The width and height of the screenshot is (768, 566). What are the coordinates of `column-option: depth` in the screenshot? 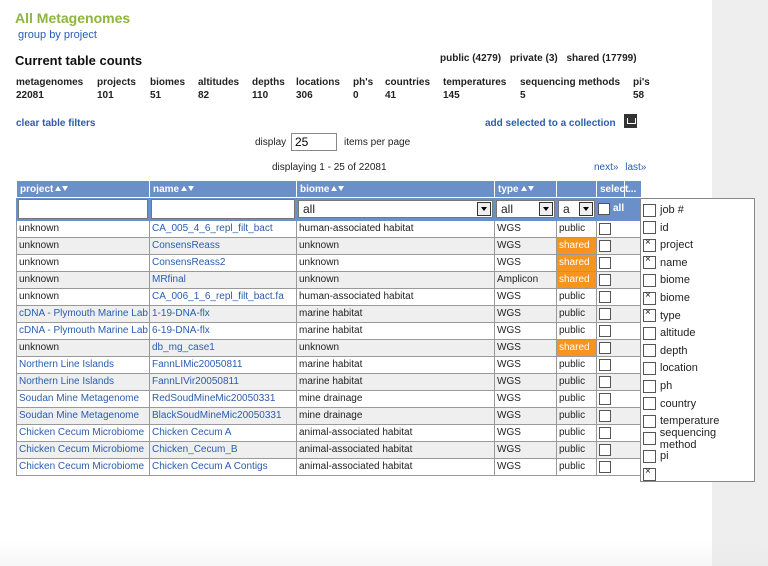 It's located at (665, 351).